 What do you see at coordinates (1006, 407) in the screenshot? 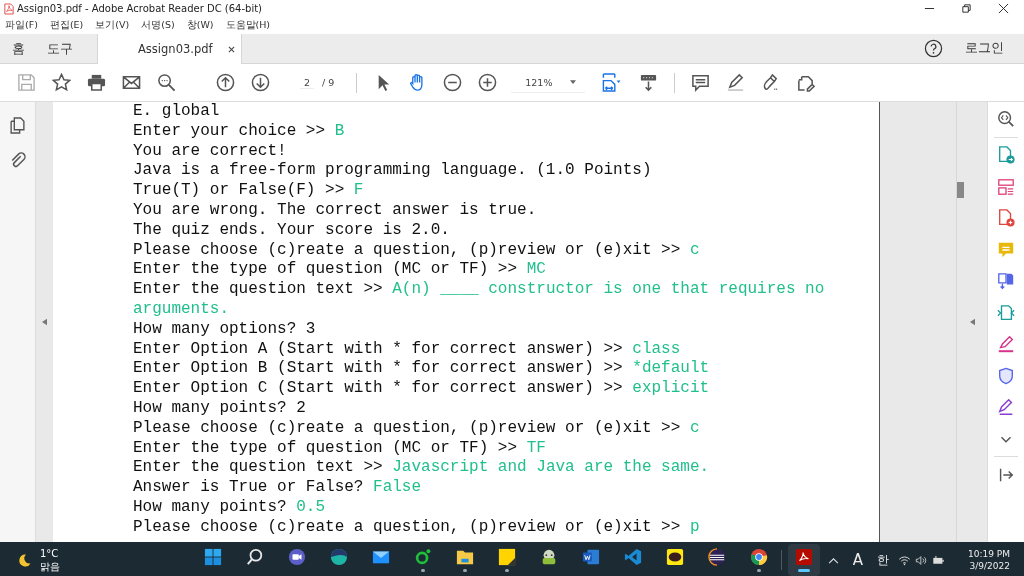
I see `pen-sign-icon` at bounding box center [1006, 407].